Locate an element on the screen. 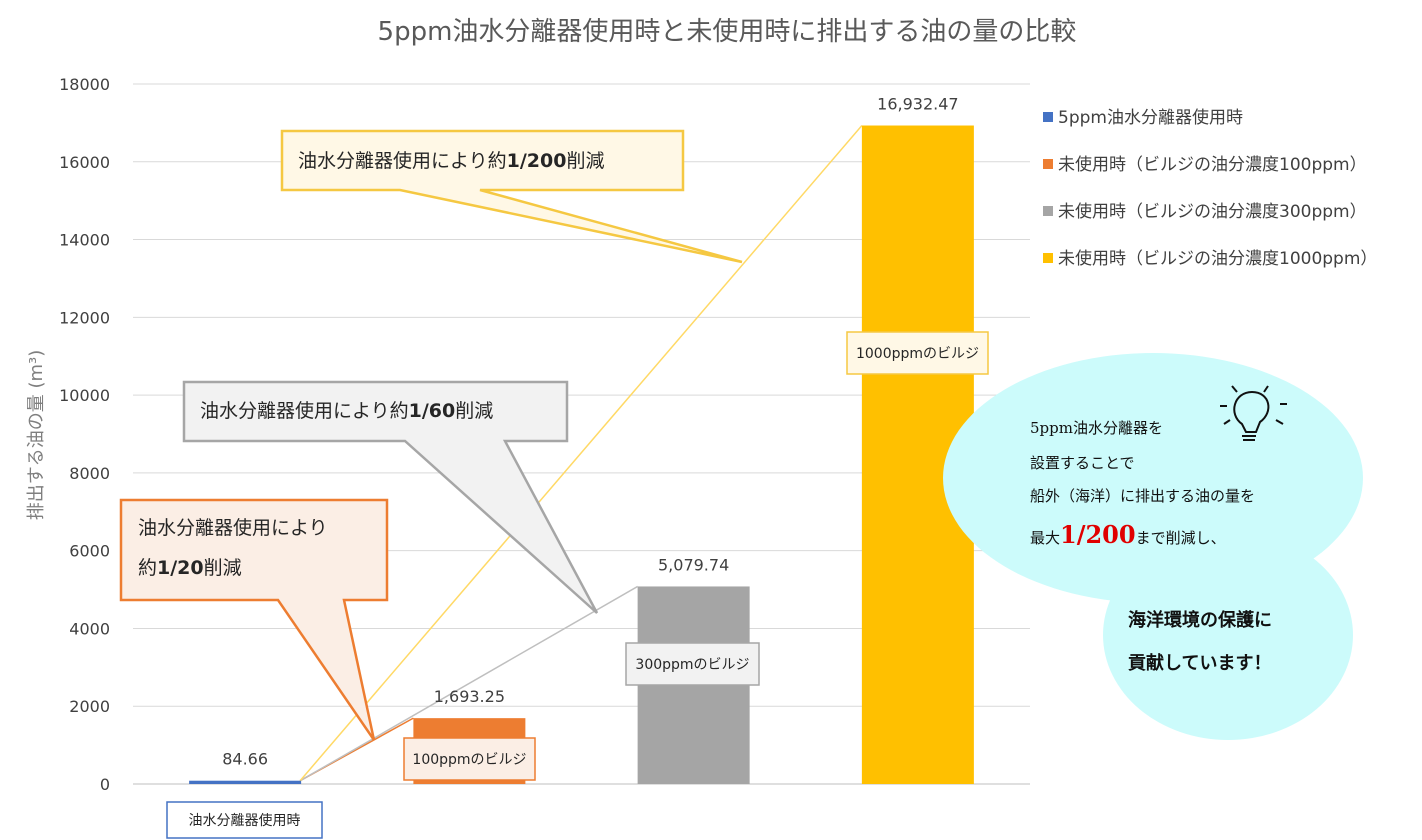  y-axis-label: 排出する油の量 (m³) is located at coordinates (36, 435).